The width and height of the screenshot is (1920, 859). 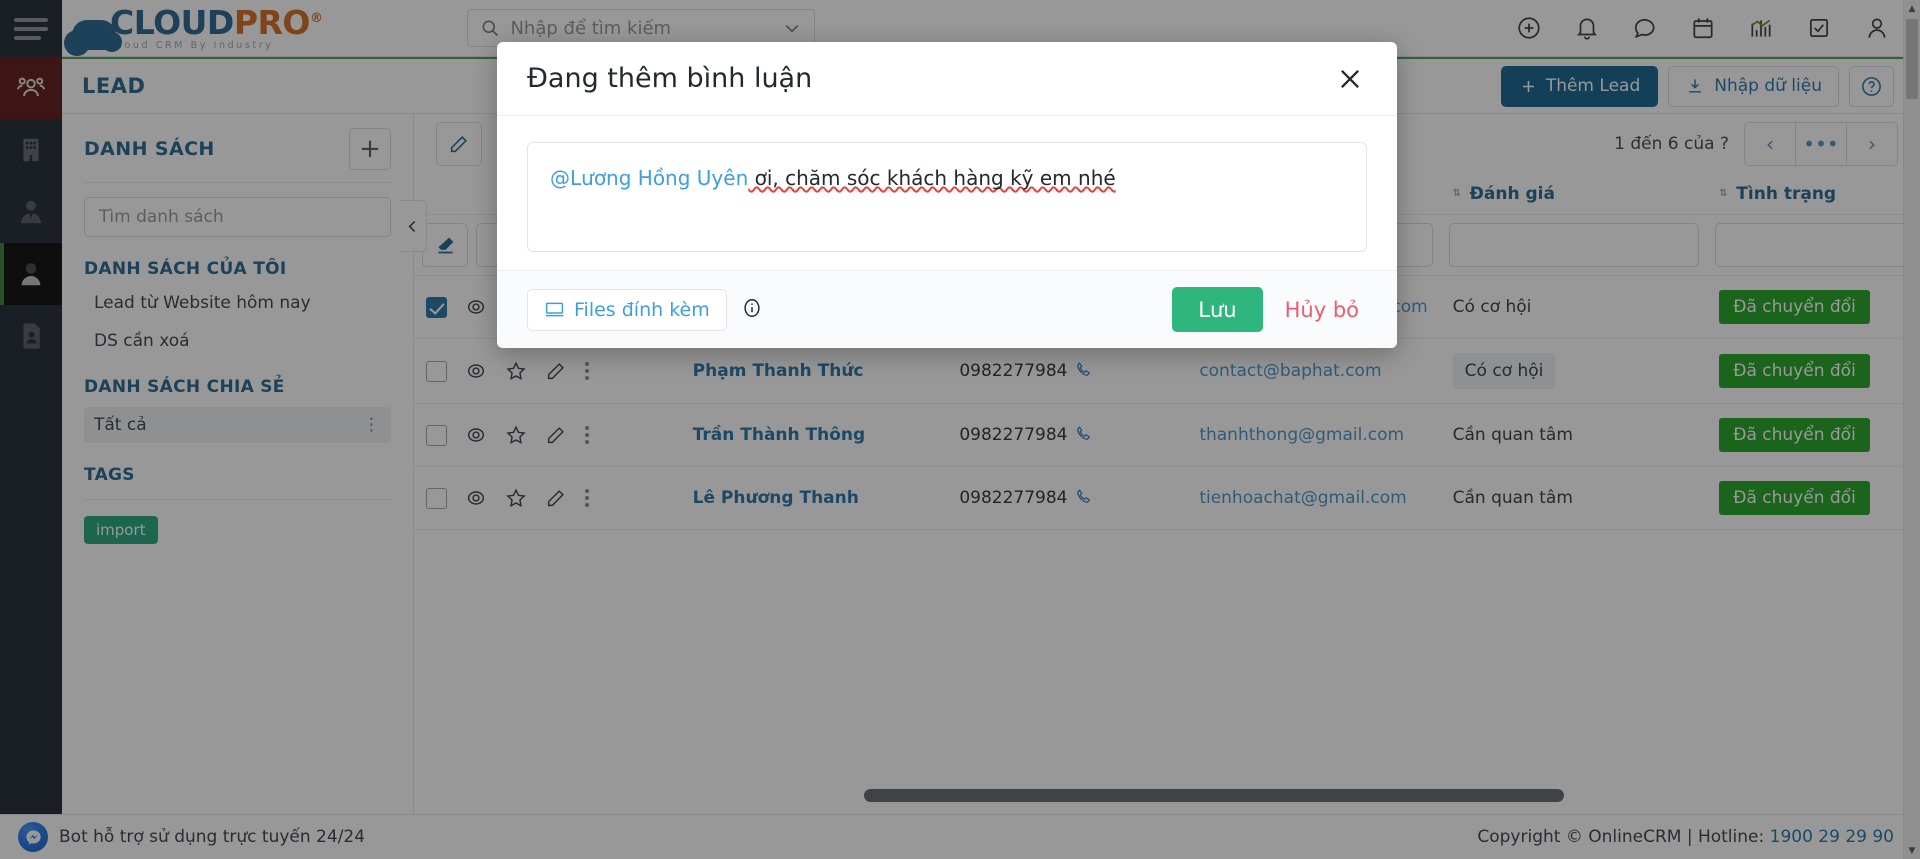 I want to click on info-circle-icon, so click(x=752, y=307).